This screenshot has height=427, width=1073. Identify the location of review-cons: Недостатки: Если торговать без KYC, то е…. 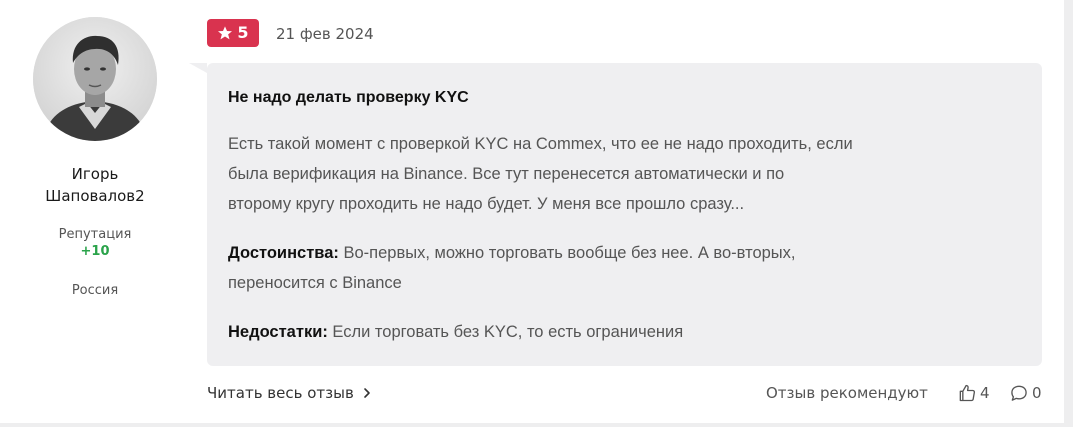
(623, 332).